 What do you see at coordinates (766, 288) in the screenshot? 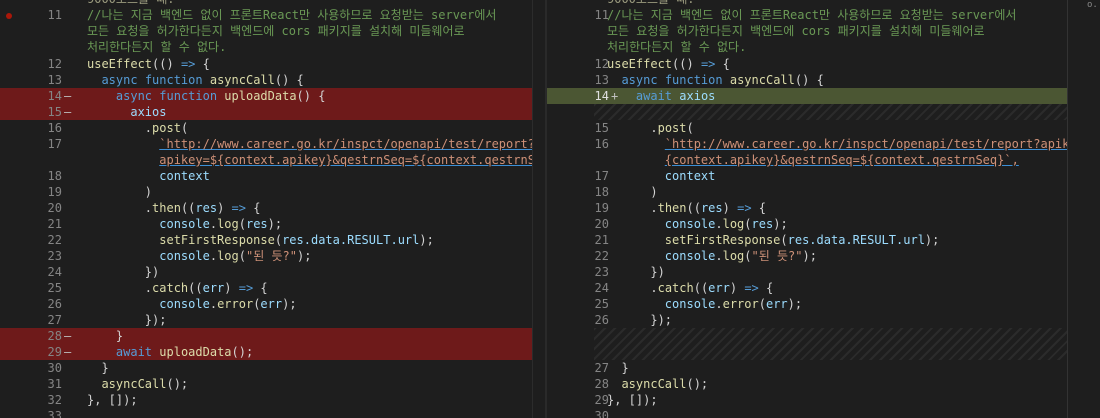
I see `code-token: {` at bounding box center [766, 288].